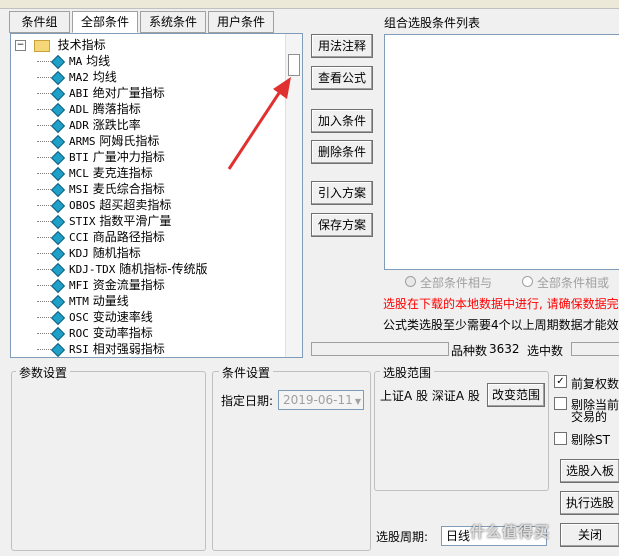 This screenshot has width=619, height=556. I want to click on tree-item: OBOS 超买超卖指标, so click(104, 205).